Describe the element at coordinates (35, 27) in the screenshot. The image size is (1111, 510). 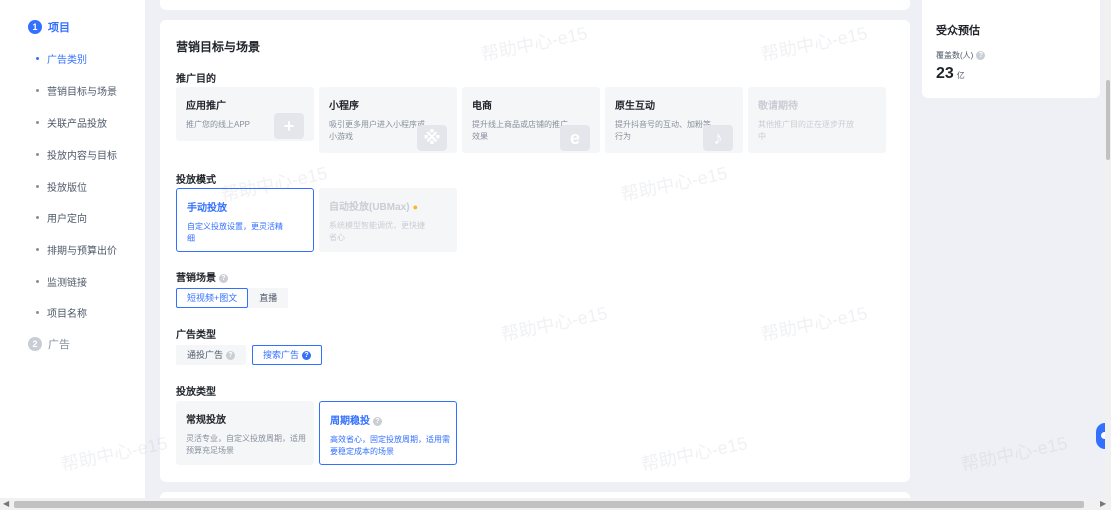
I see `step-number-1: 1` at that location.